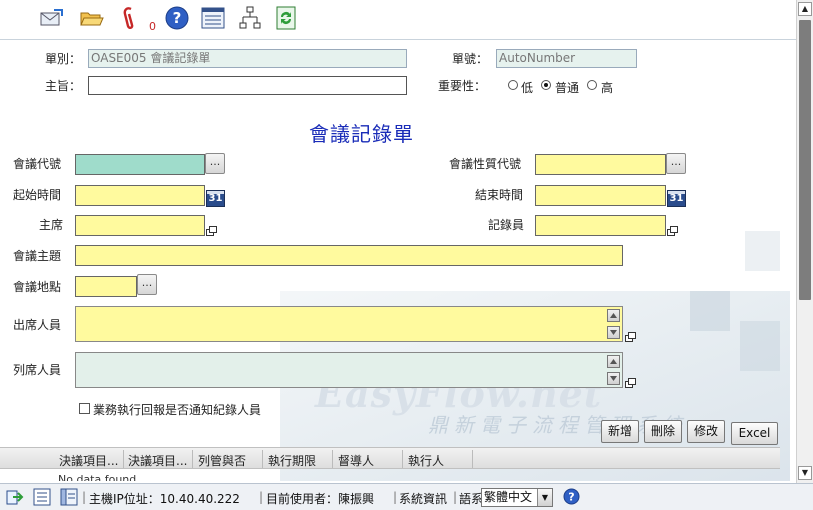 The image size is (813, 510). Describe the element at coordinates (600, 225) in the screenshot. I see `recorder-input` at that location.